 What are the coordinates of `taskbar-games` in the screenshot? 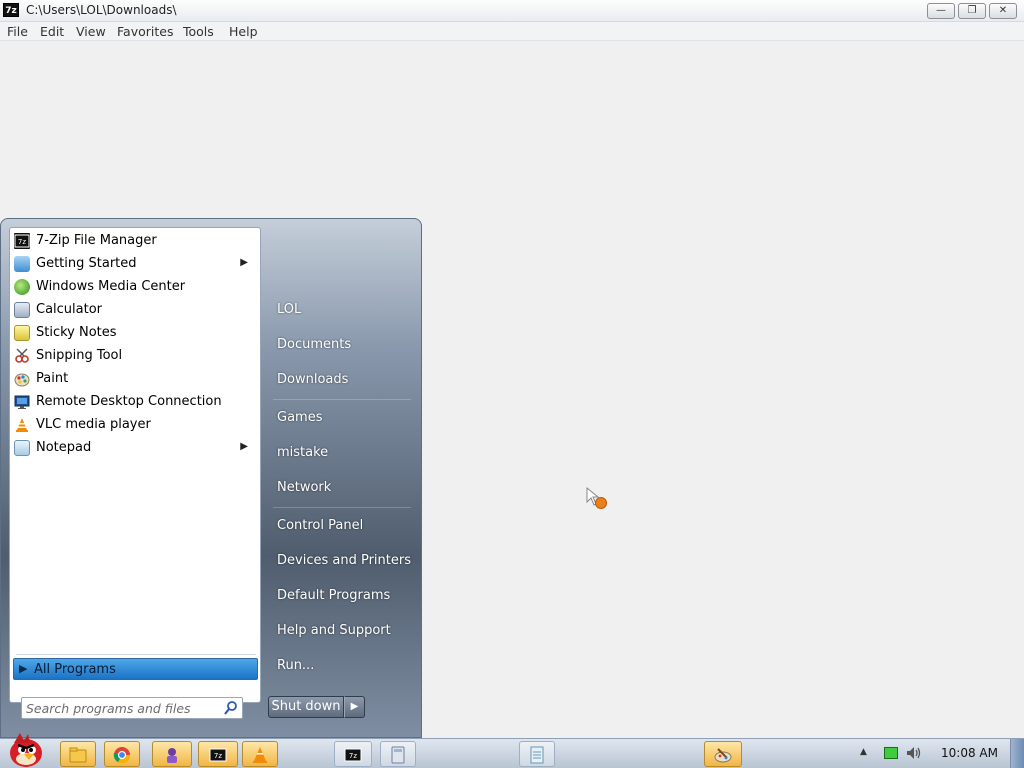 It's located at (172, 754).